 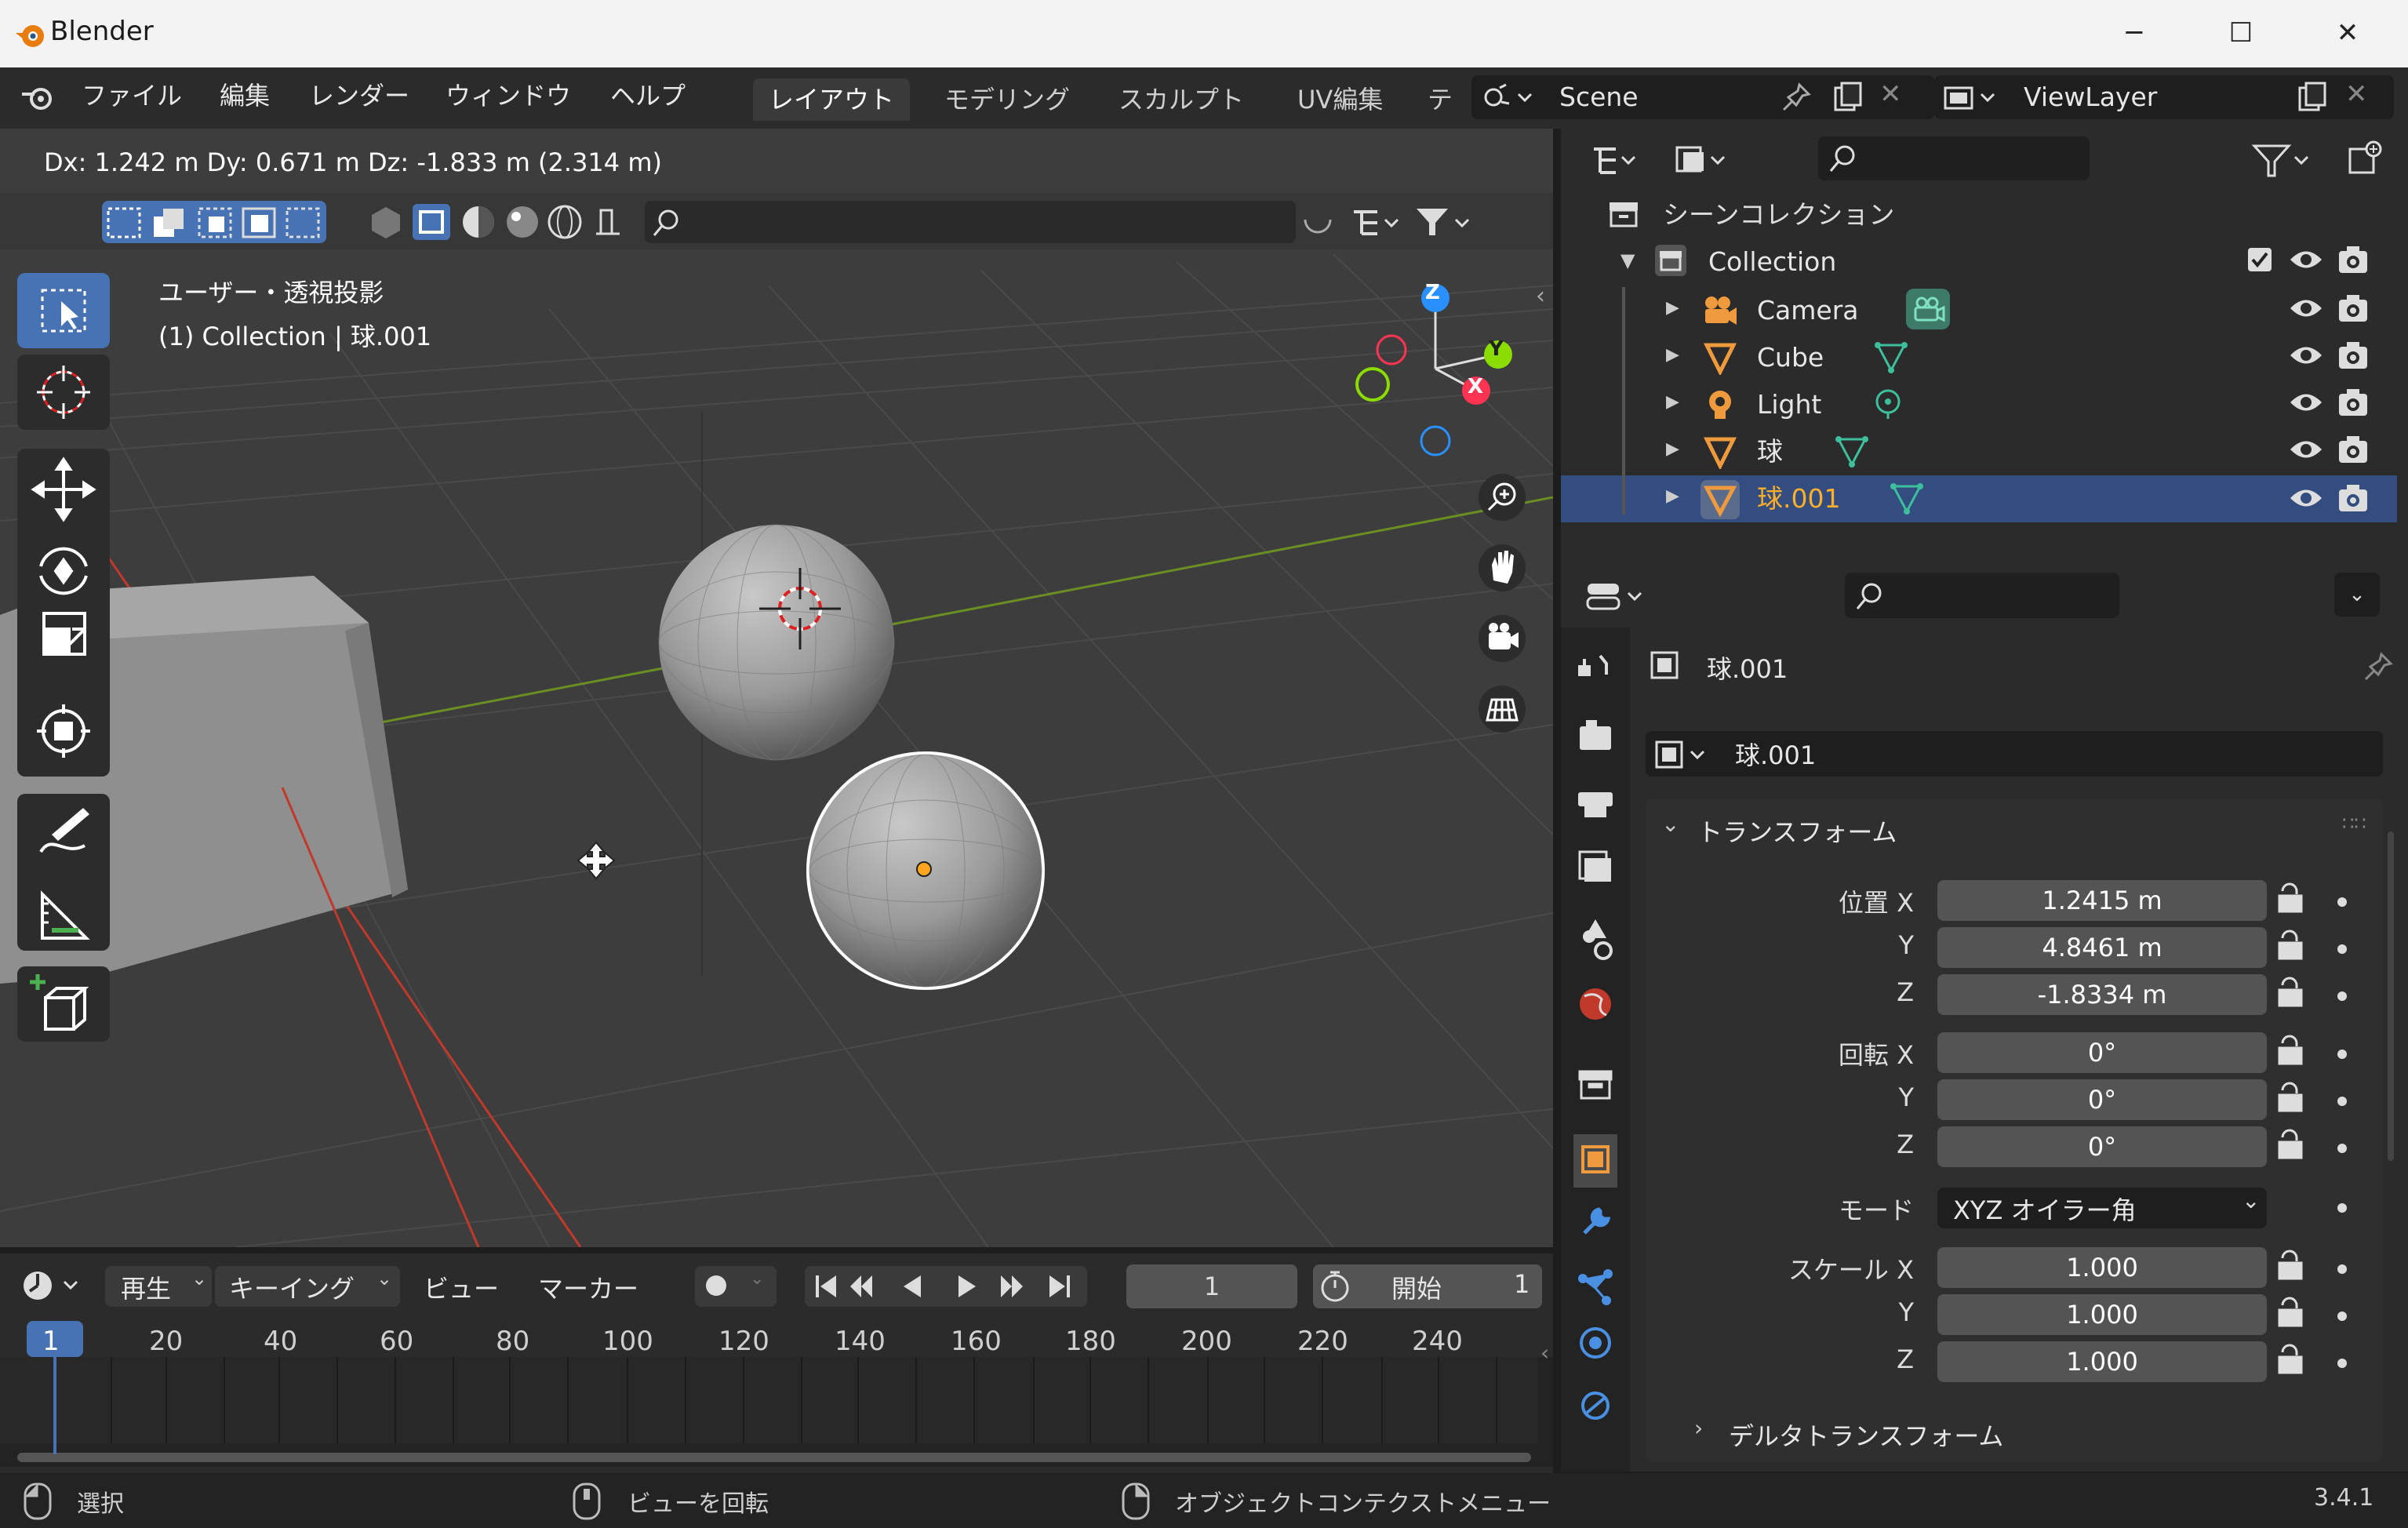 What do you see at coordinates (1770, 451) in the screenshot?
I see `outliner-item-sphere: 球` at bounding box center [1770, 451].